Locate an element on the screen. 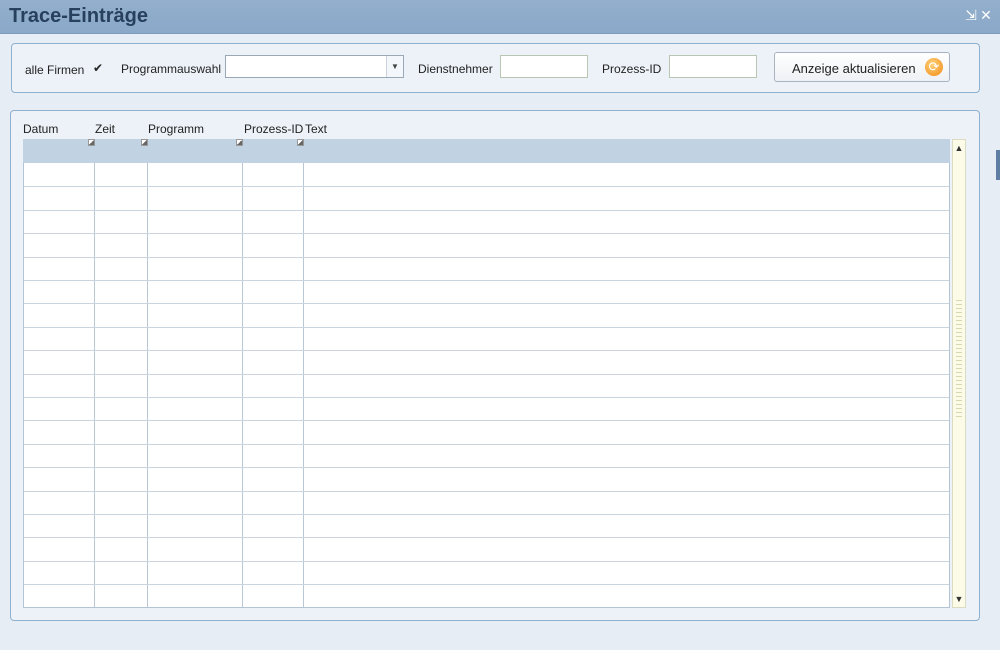 This screenshot has height=650, width=1000. window-titlebar: Trace-Einträge ⇲ ✕ is located at coordinates (500, 17).